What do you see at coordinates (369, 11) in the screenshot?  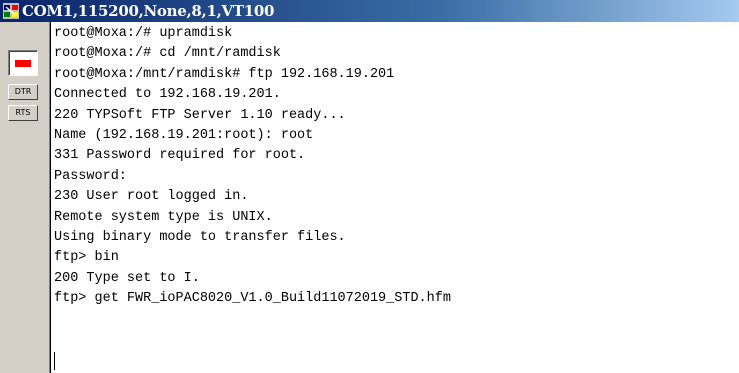 I see `title-bar: COM1,115200,None,8,1,VT100` at bounding box center [369, 11].